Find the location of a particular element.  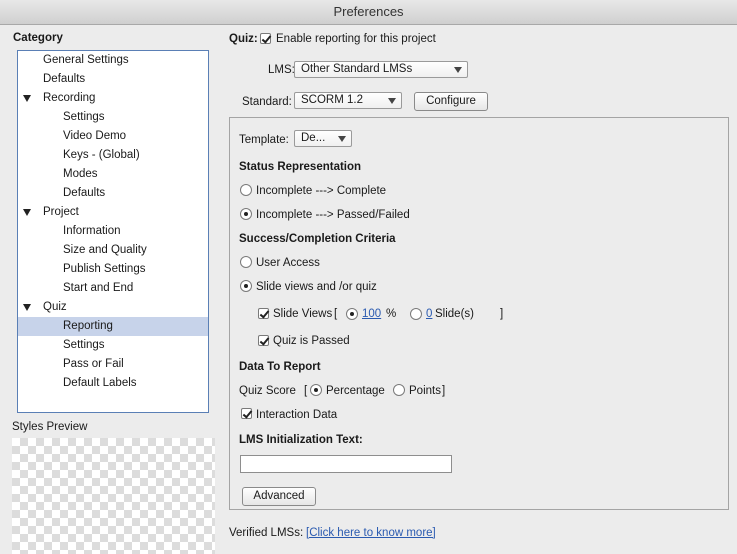

category-item-reporting: Reporting is located at coordinates (113, 326).